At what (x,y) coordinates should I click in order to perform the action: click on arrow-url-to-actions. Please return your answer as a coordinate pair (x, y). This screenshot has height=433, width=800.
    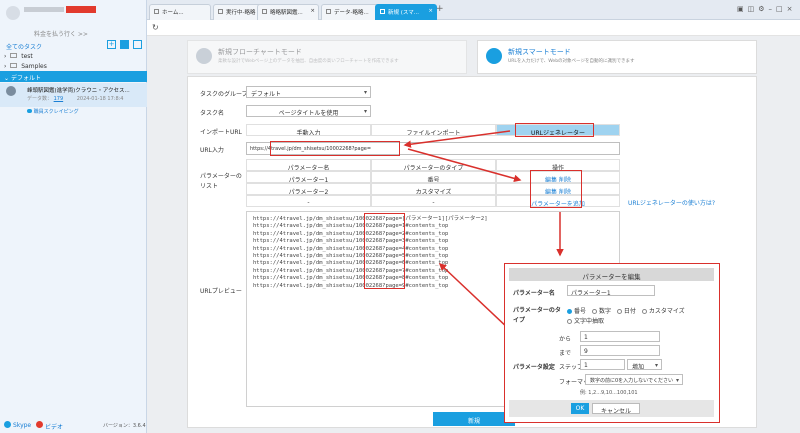
    Looking at the image, I should click on (464, 165).